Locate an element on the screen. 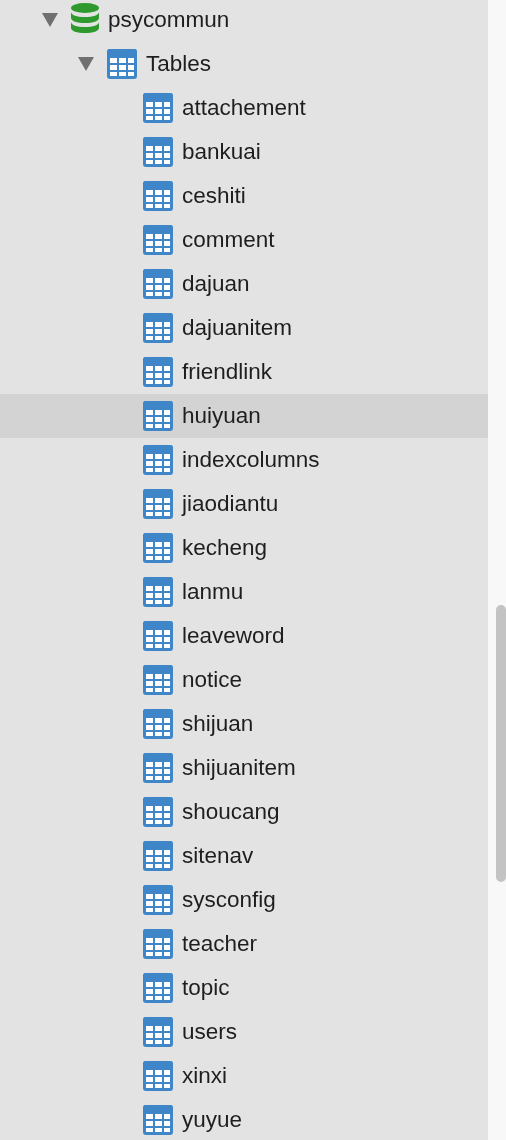 This screenshot has width=506, height=1140. tree-item: dajuan is located at coordinates (244, 284).